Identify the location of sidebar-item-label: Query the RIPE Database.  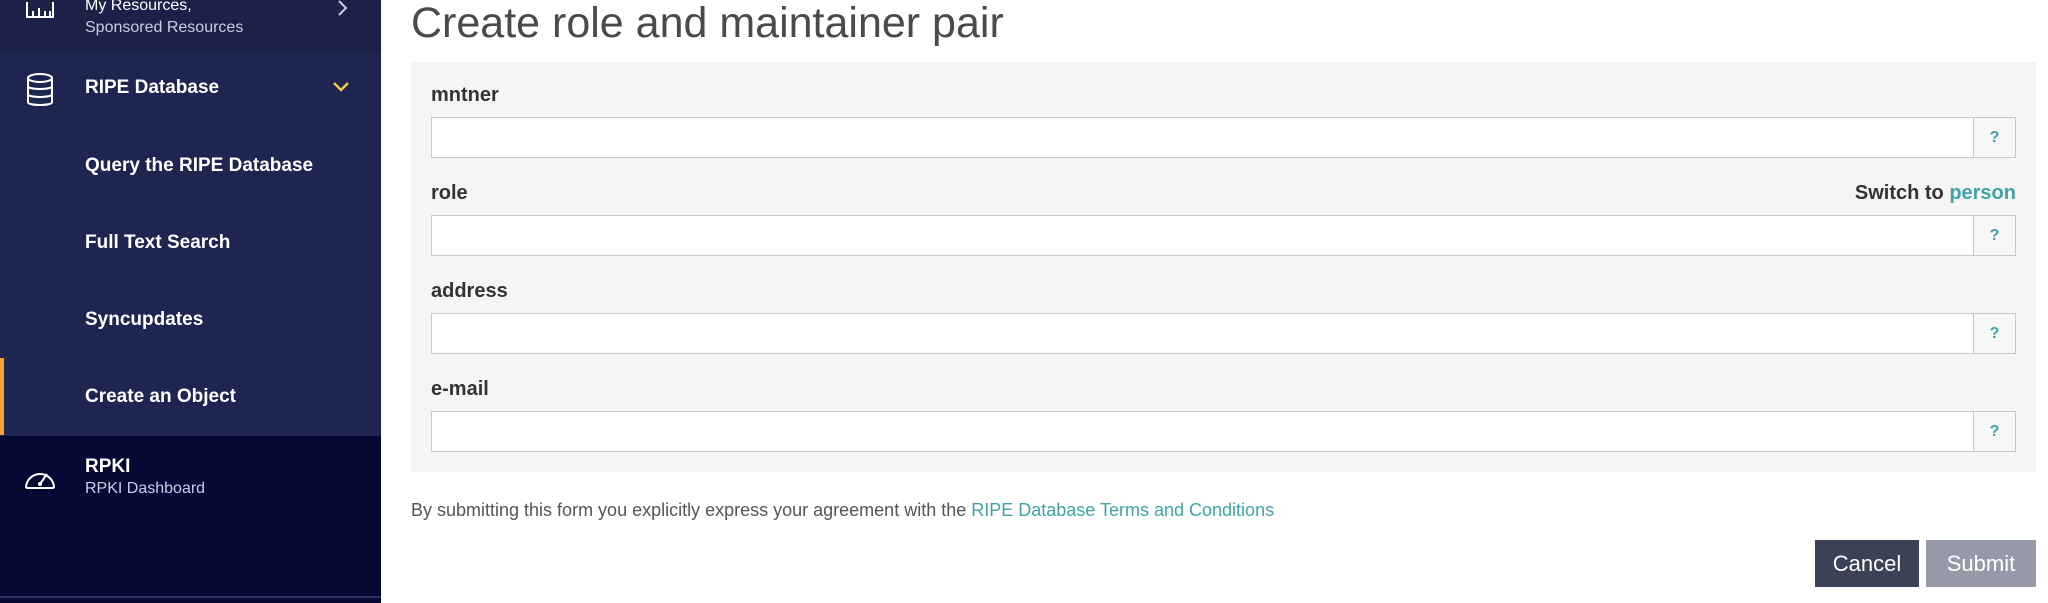
(199, 165).